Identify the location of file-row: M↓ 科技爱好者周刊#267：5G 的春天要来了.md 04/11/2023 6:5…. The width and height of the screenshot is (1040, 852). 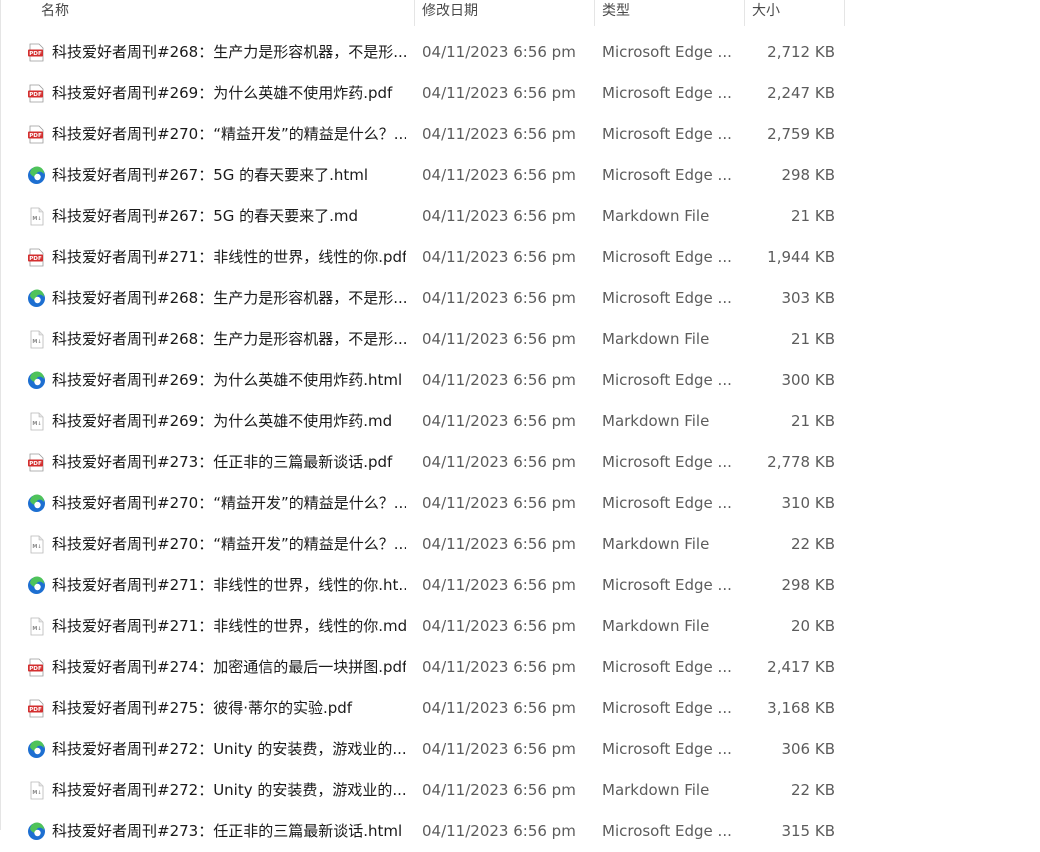
(430, 216).